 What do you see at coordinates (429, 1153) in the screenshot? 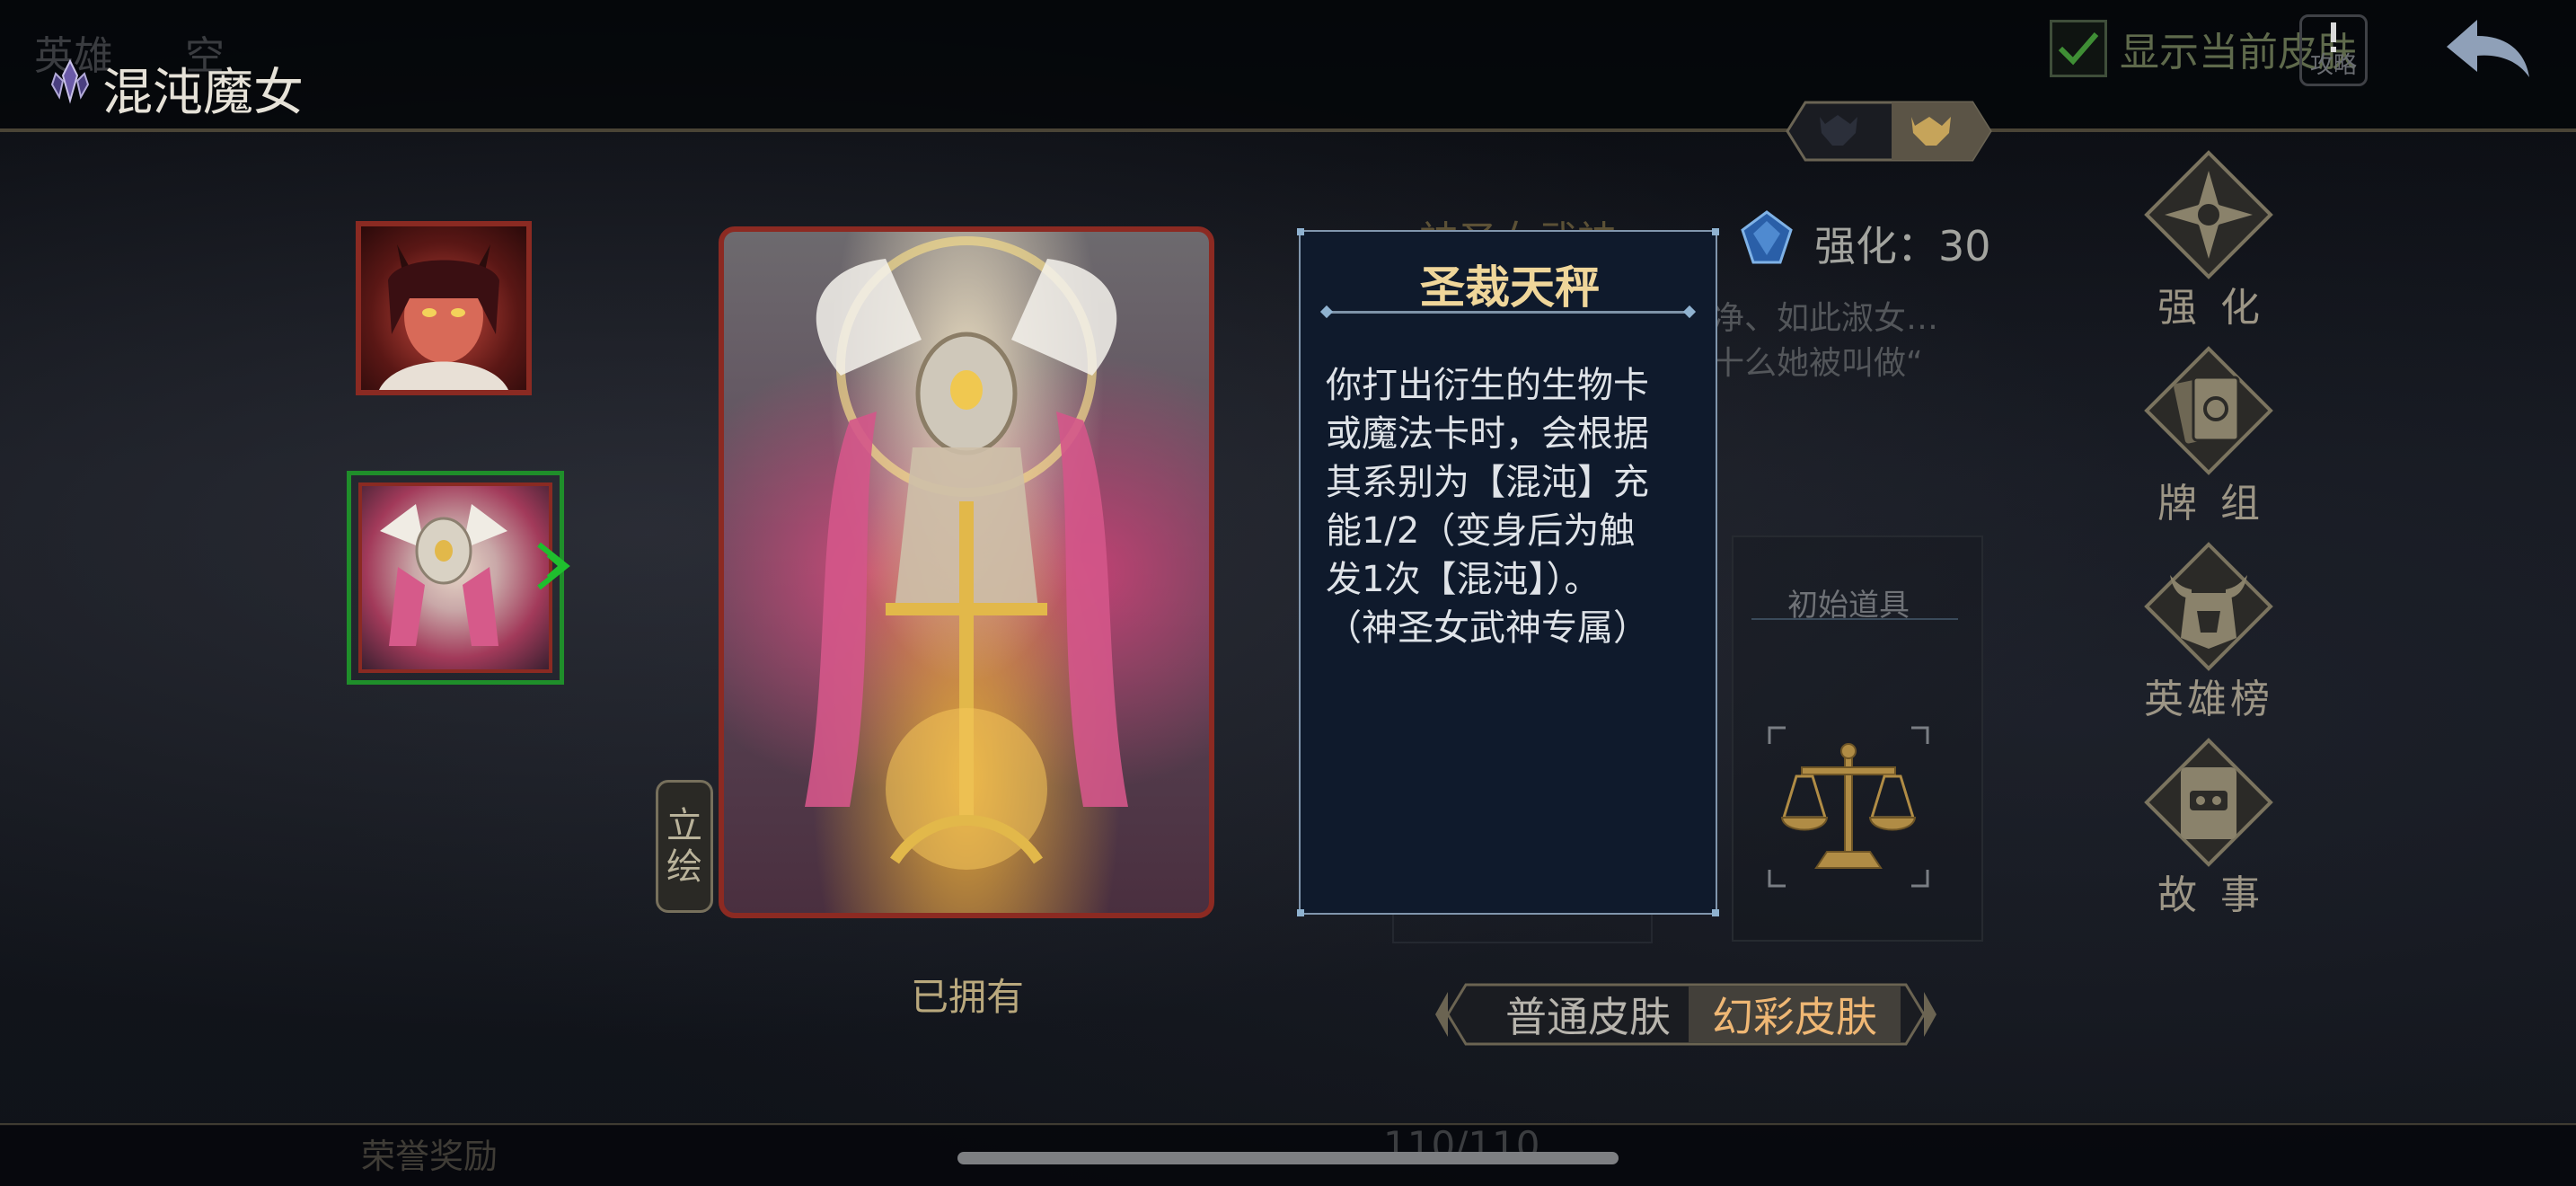
I see `honor-reward-button: 荣誉奖励` at bounding box center [429, 1153].